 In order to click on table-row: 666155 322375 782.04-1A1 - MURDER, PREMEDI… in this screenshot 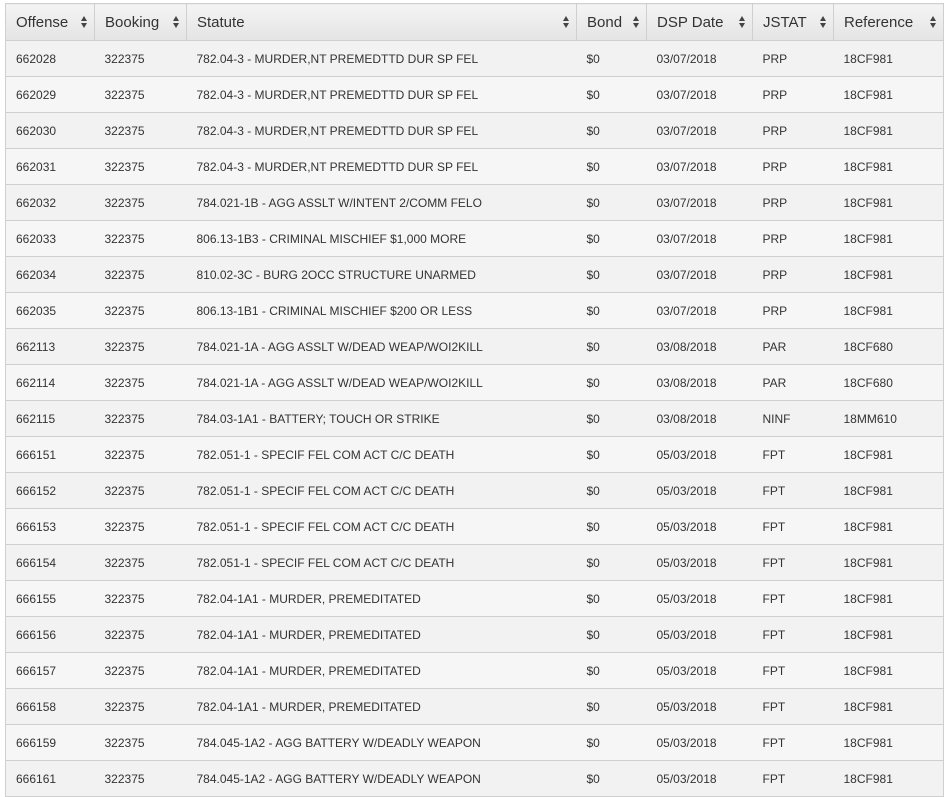, I will do `click(474, 598)`.